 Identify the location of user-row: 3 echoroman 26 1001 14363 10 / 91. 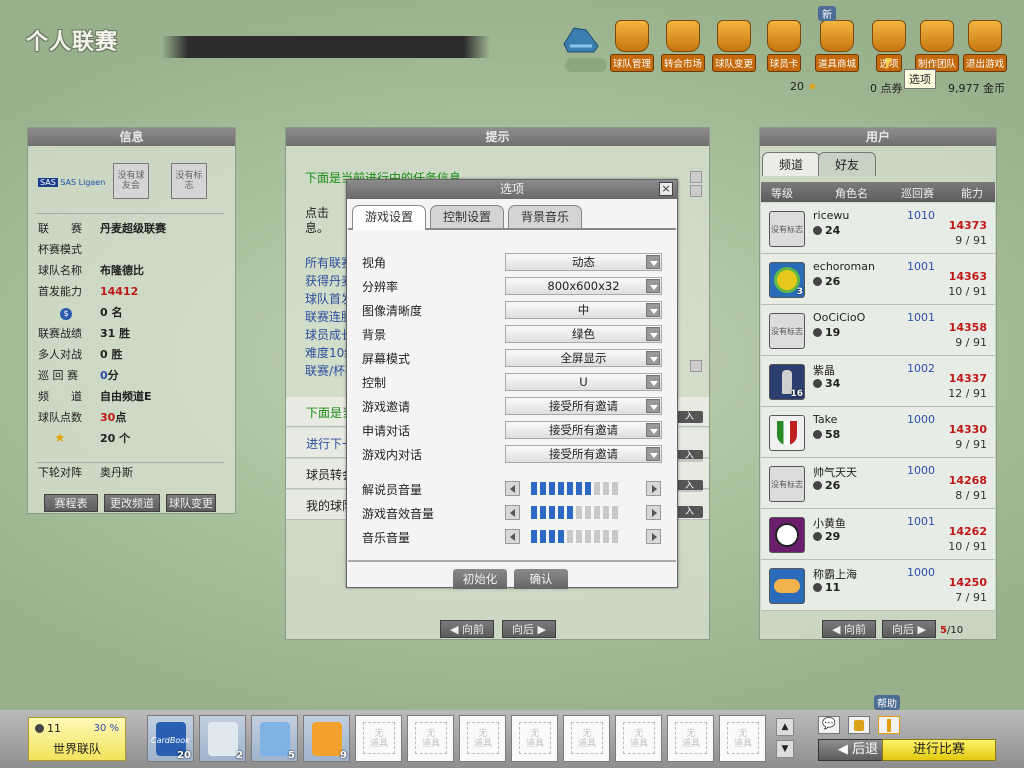
(878, 279).